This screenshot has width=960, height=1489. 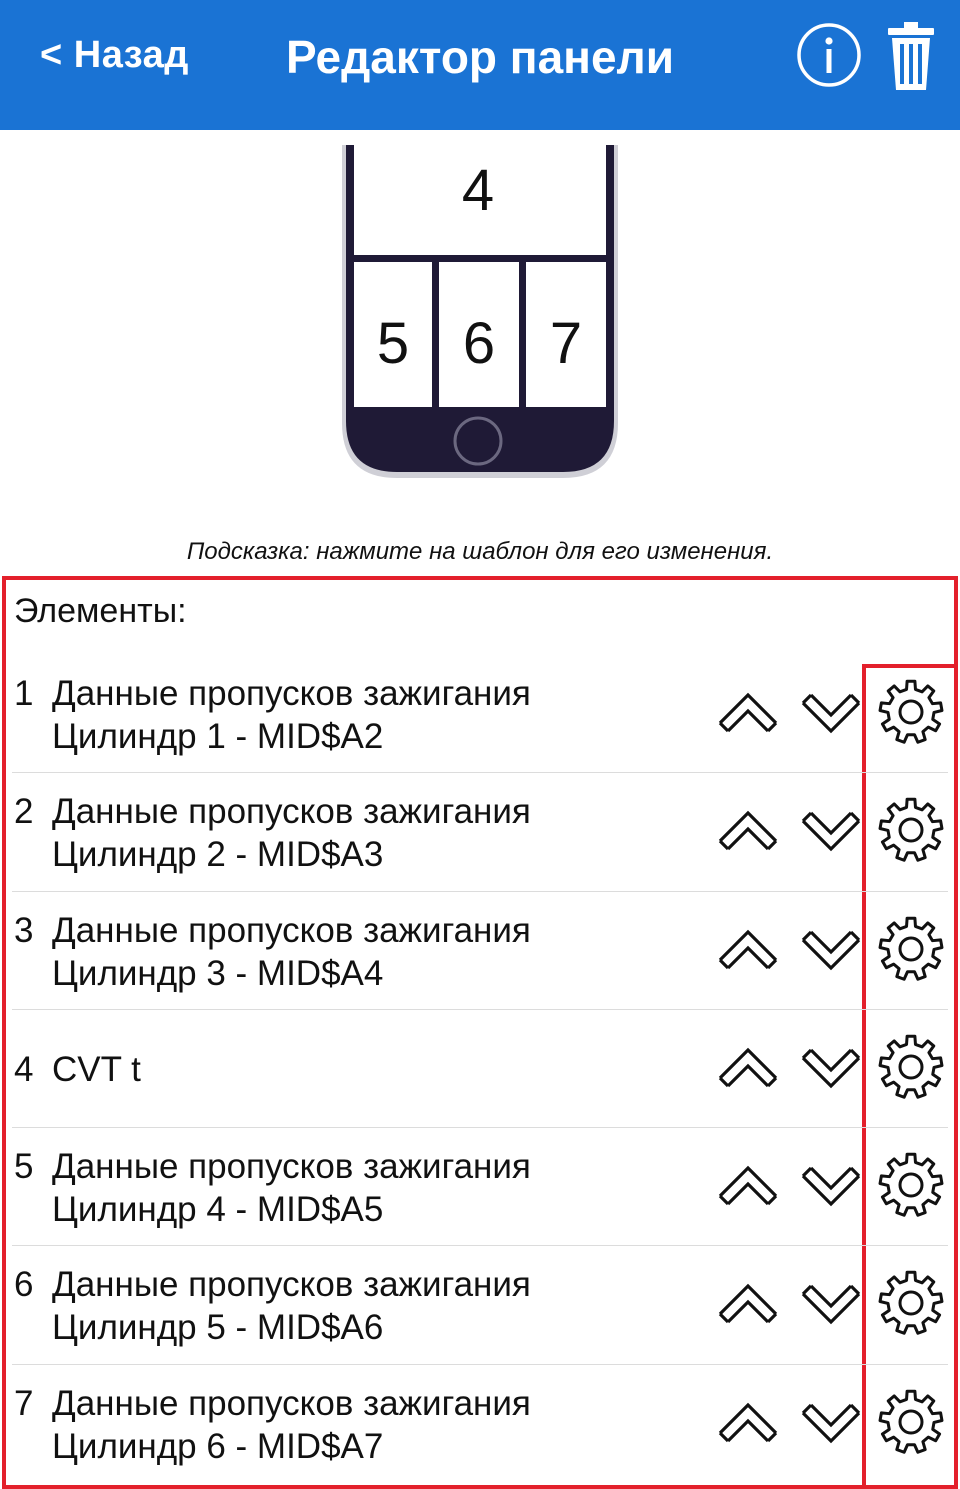 I want to click on item-number: 3, so click(x=24, y=930).